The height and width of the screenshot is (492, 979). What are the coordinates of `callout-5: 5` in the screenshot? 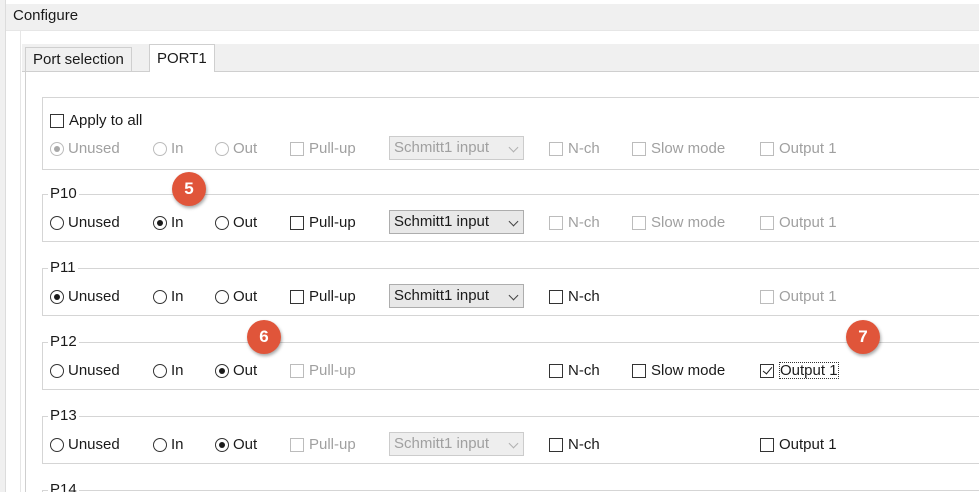 It's located at (189, 189).